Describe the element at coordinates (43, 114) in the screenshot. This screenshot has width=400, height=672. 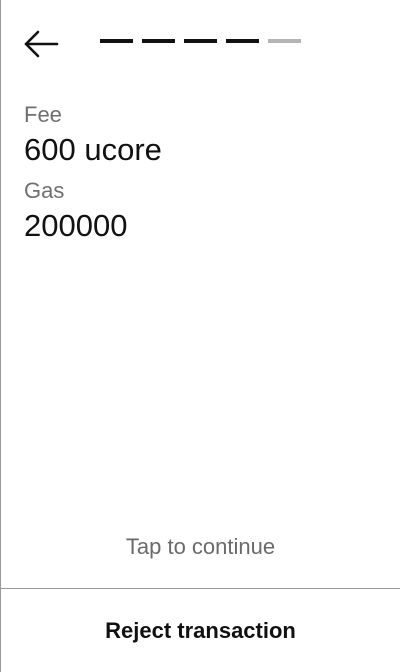
I see `fee-label: Fee` at that location.